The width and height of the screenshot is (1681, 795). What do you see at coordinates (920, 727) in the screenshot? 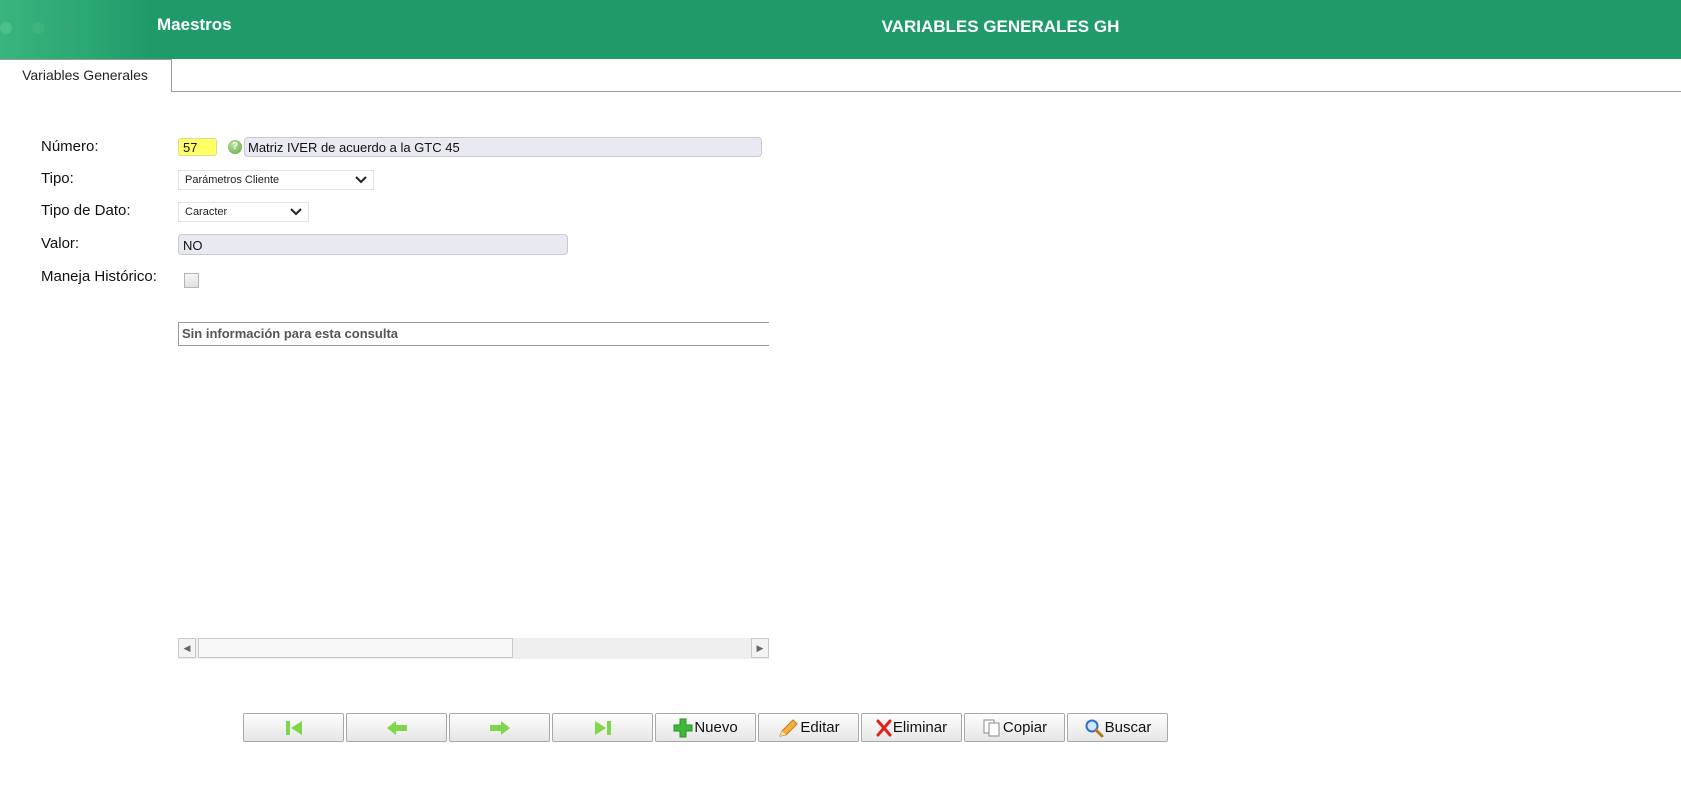
I see `eliminar-label: Eliminar` at bounding box center [920, 727].